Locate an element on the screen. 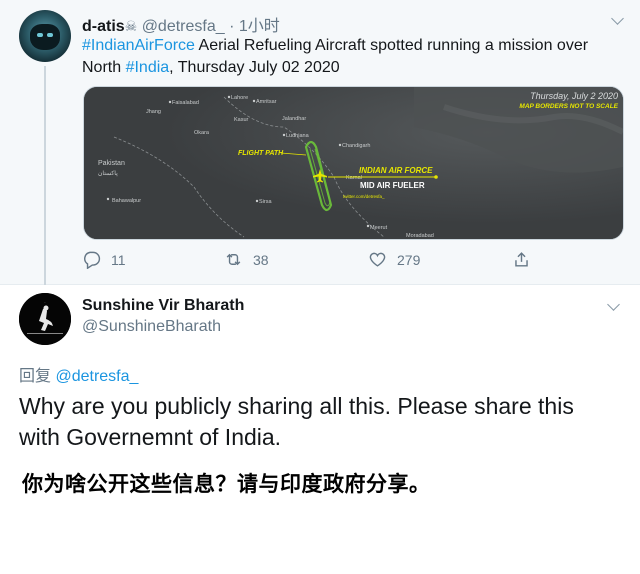 The image size is (640, 574). avatar is located at coordinates (45, 36).